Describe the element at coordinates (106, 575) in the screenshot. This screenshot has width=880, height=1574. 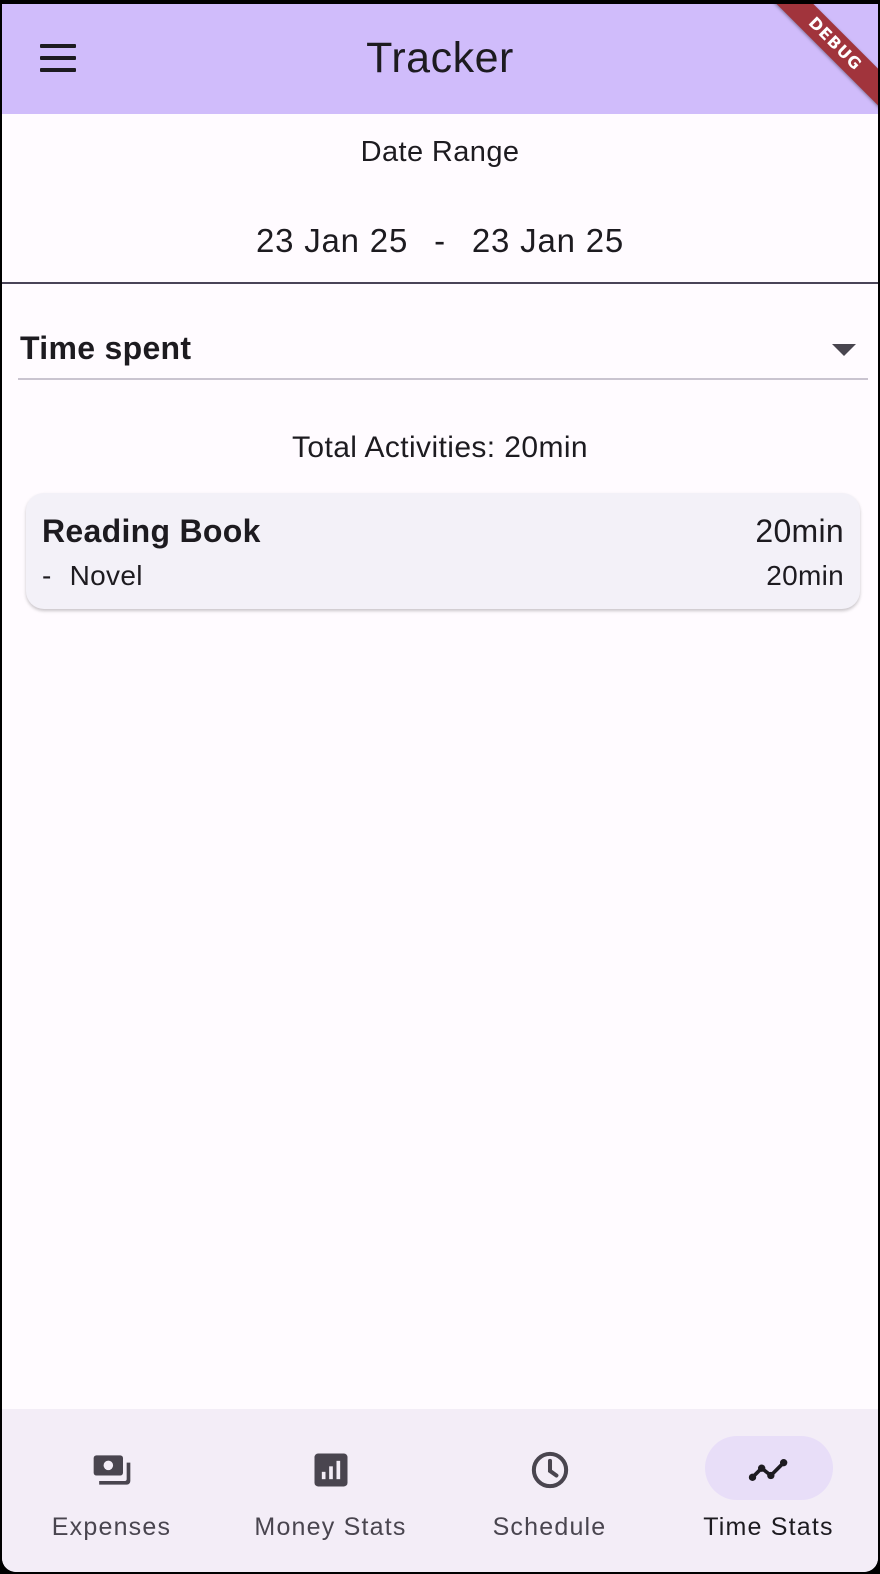
I see `sub-activity-name: Novel` at that location.